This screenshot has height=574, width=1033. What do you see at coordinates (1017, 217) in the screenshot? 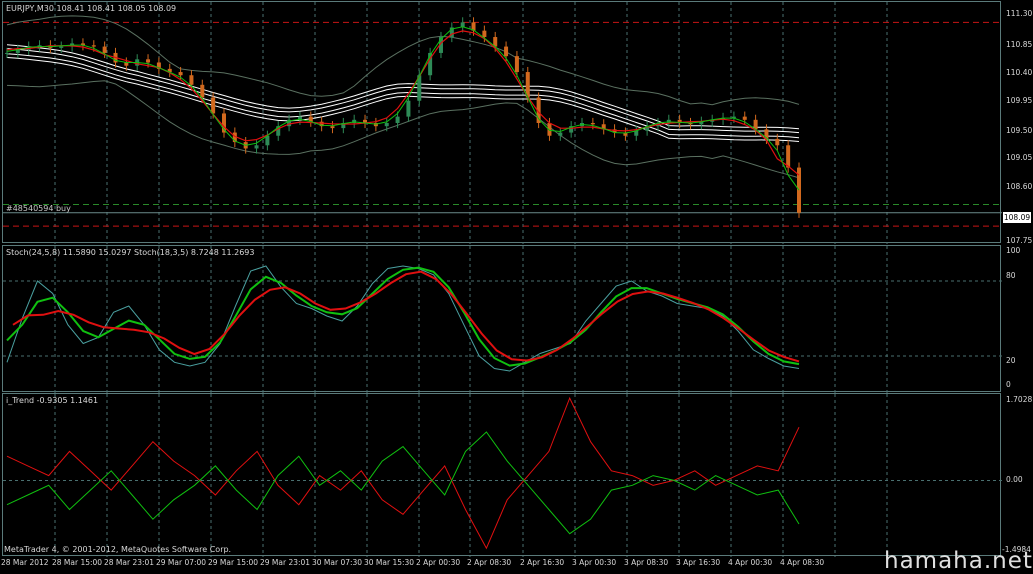
I see `current-price-marker: 108.09` at bounding box center [1017, 217].